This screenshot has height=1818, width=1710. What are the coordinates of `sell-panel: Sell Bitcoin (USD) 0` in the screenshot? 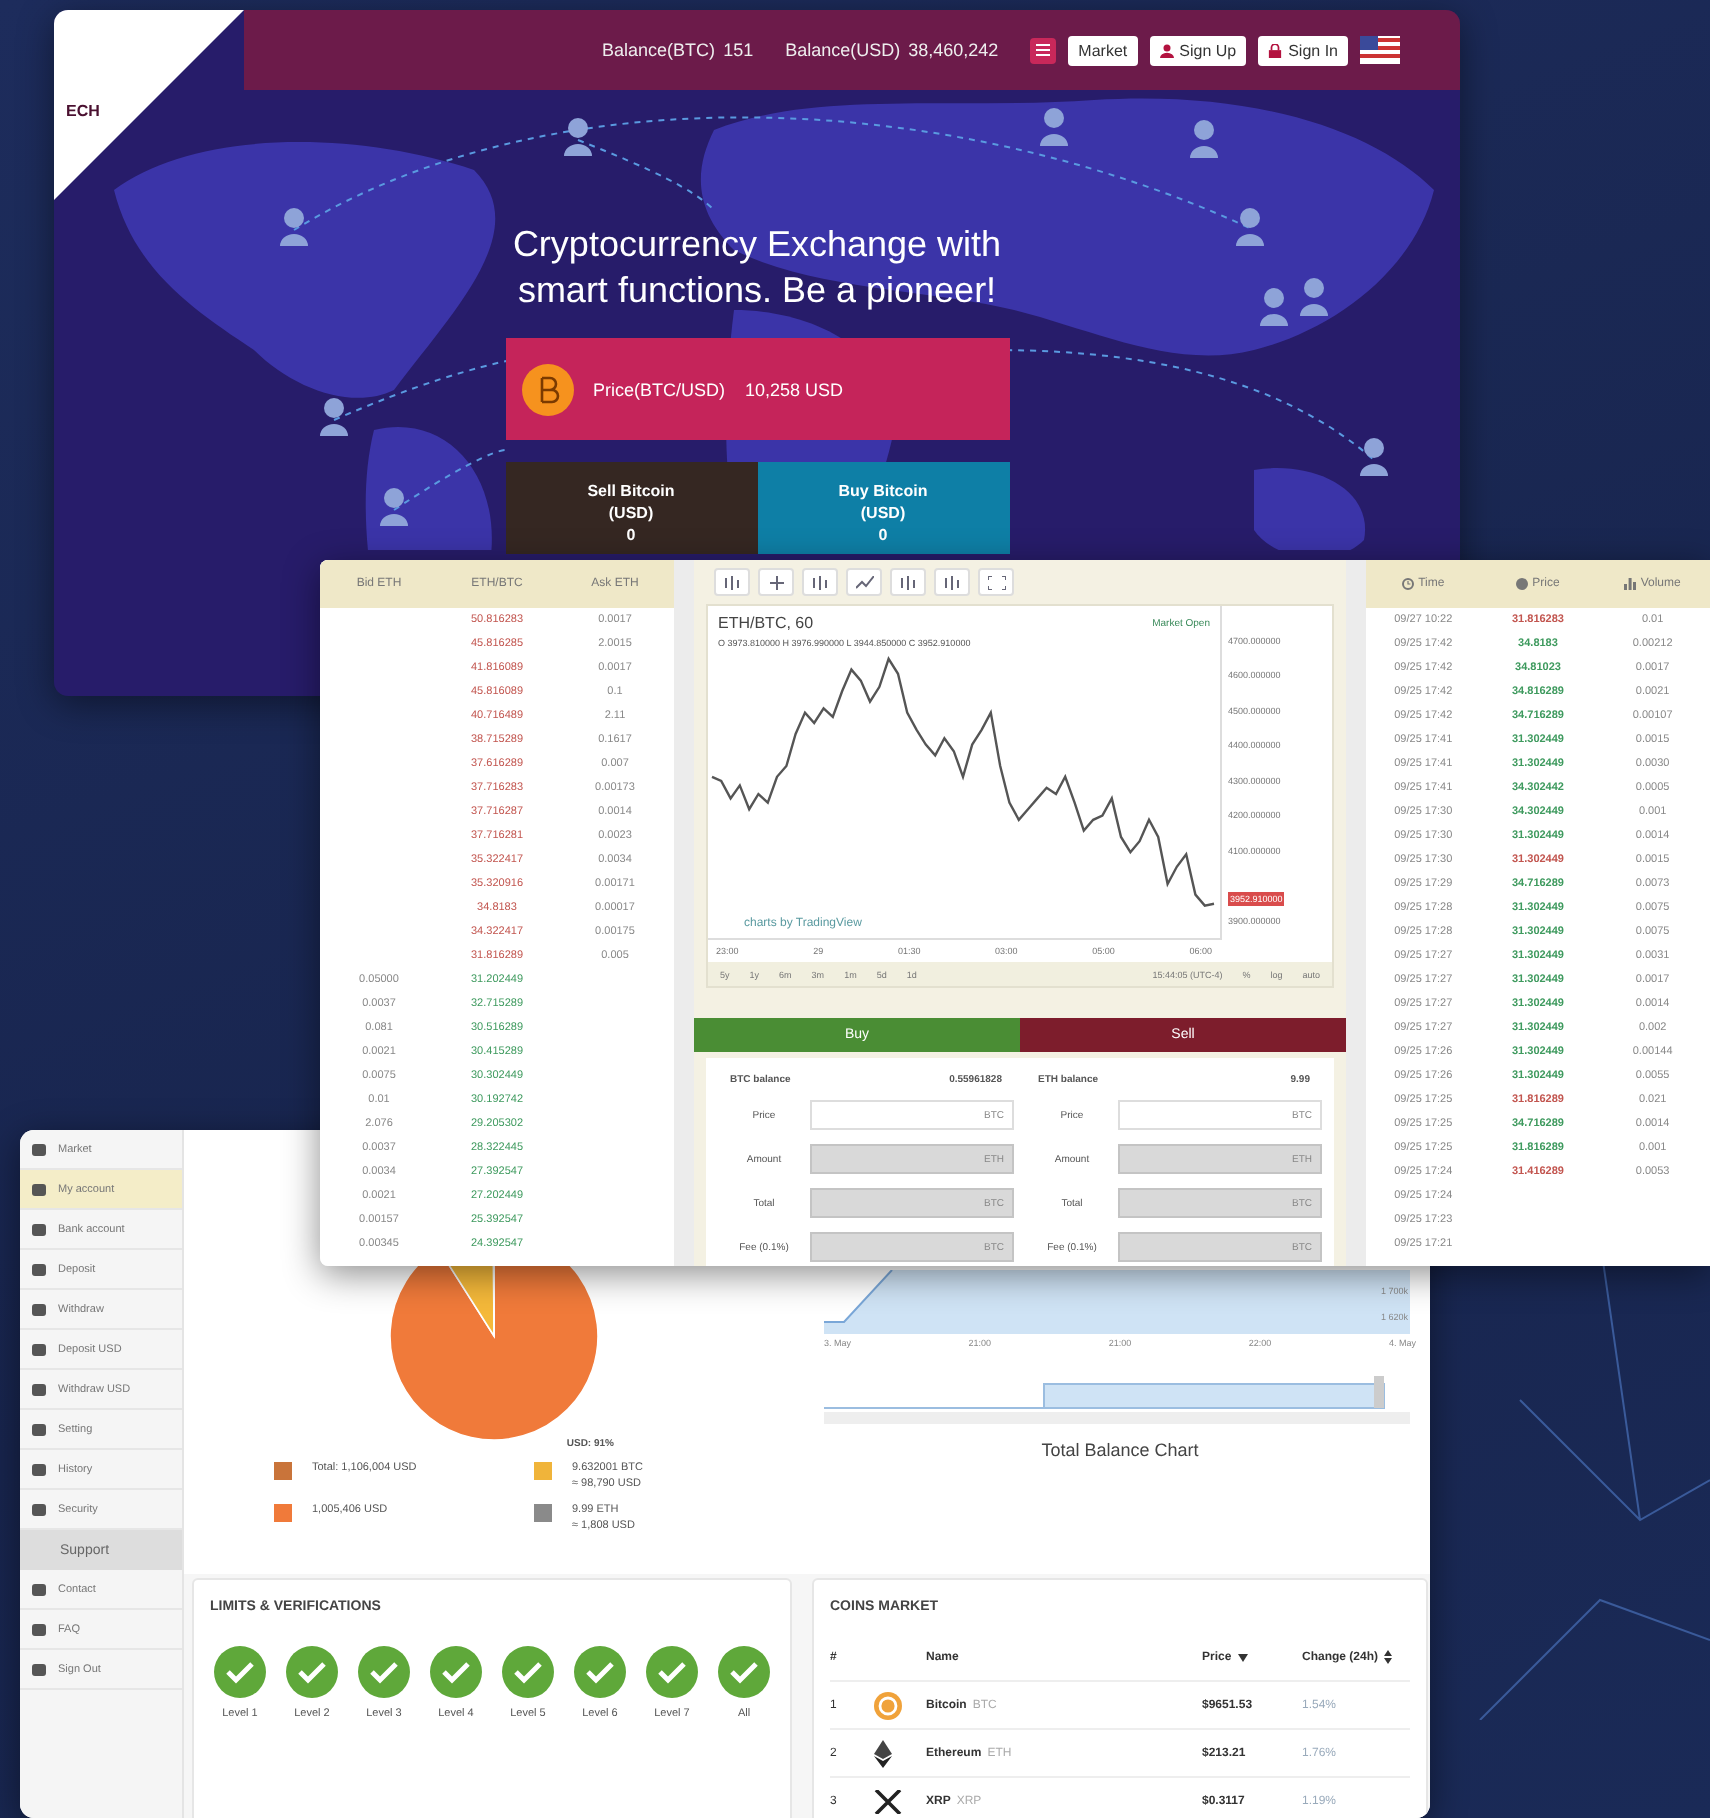 It's located at (631, 508).